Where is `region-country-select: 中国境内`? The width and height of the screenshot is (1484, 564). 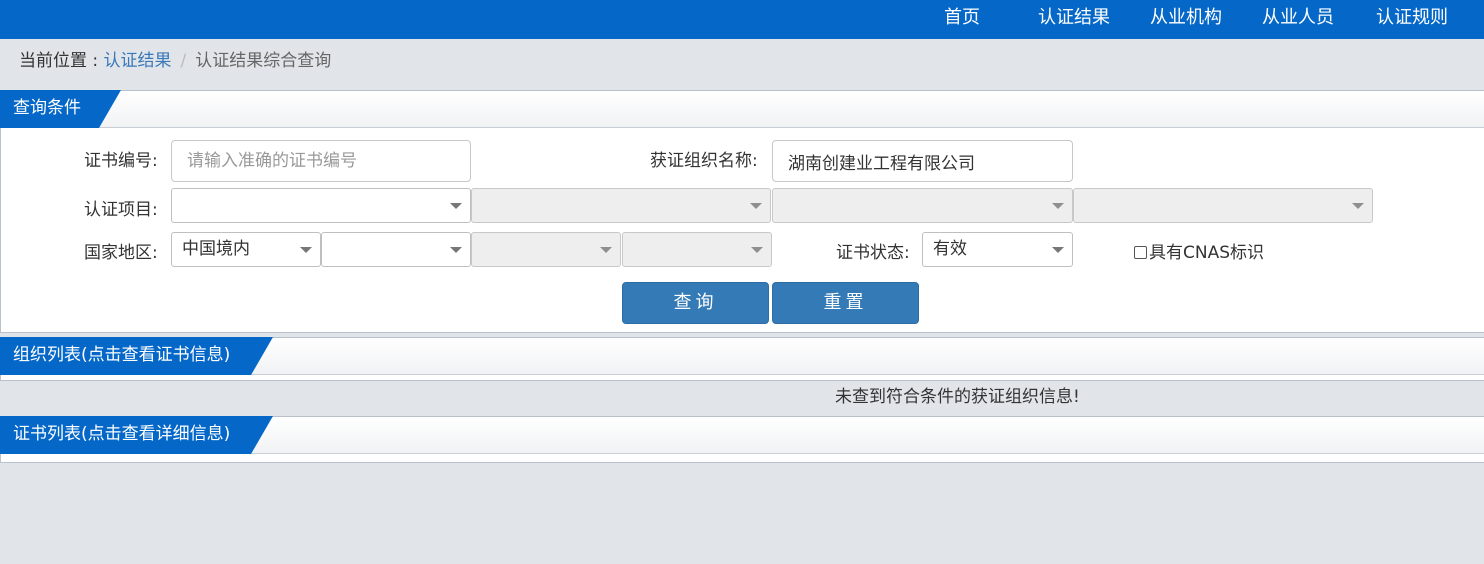 region-country-select: 中国境内 is located at coordinates (246, 249).